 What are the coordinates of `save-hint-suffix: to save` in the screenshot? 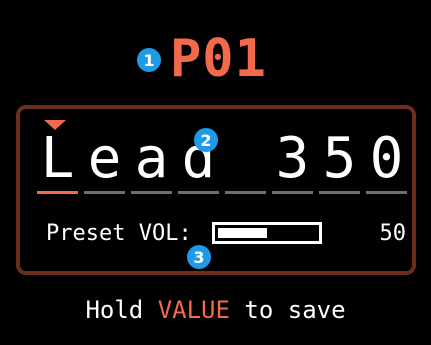 It's located at (287, 310).